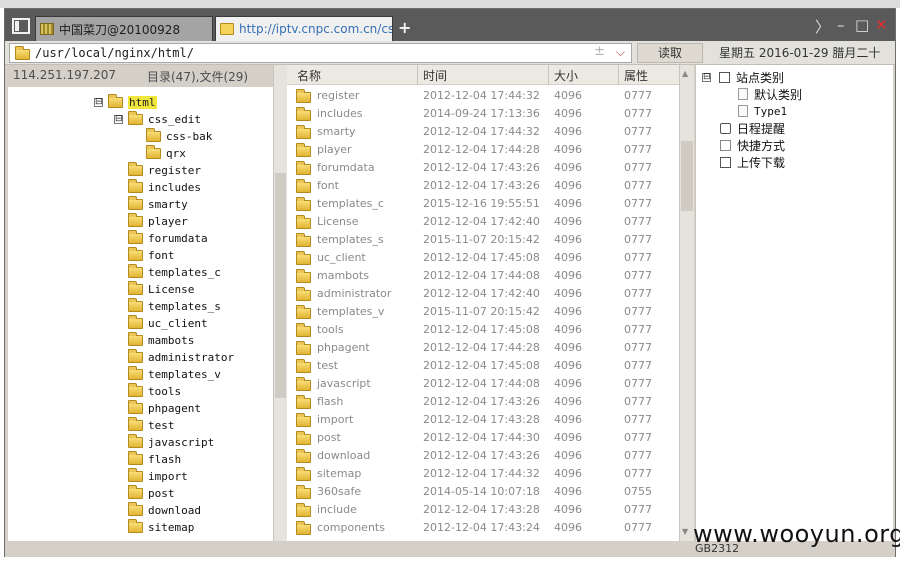 This screenshot has width=900, height=562. Describe the element at coordinates (483, 384) in the screenshot. I see `table-row: javascript 2012-12-04 17:44:08 4096 0777` at that location.